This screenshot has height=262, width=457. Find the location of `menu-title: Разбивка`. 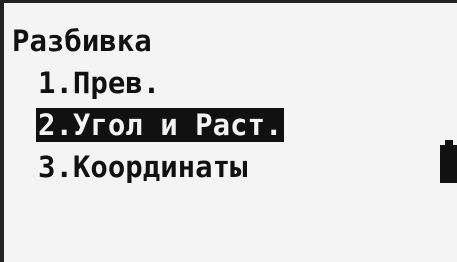

menu-title: Разбивка is located at coordinates (82, 41).